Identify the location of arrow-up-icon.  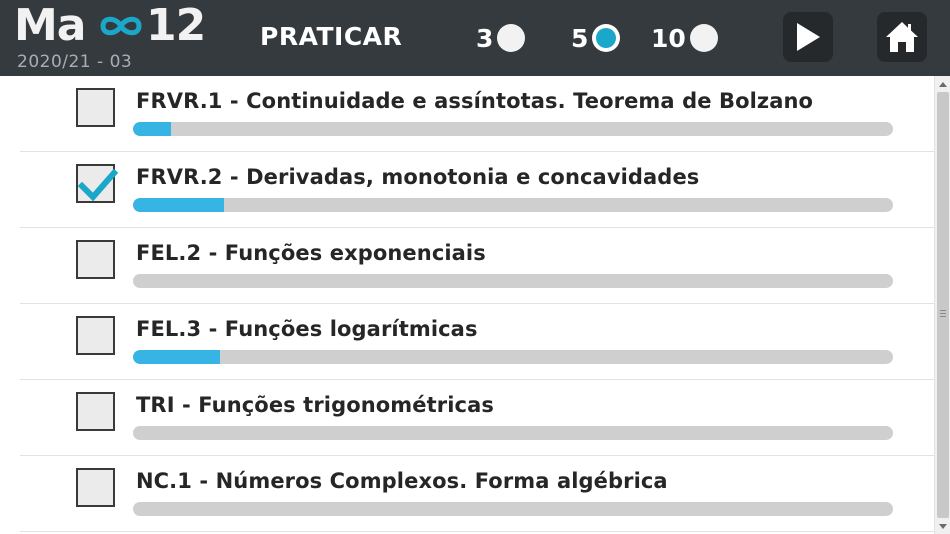
(943, 84).